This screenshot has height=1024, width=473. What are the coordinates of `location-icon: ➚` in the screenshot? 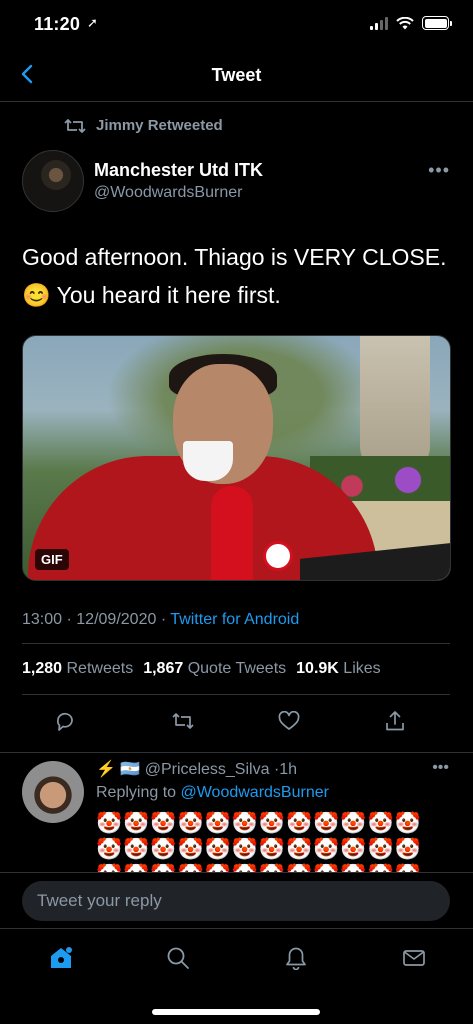 It's located at (92, 22).